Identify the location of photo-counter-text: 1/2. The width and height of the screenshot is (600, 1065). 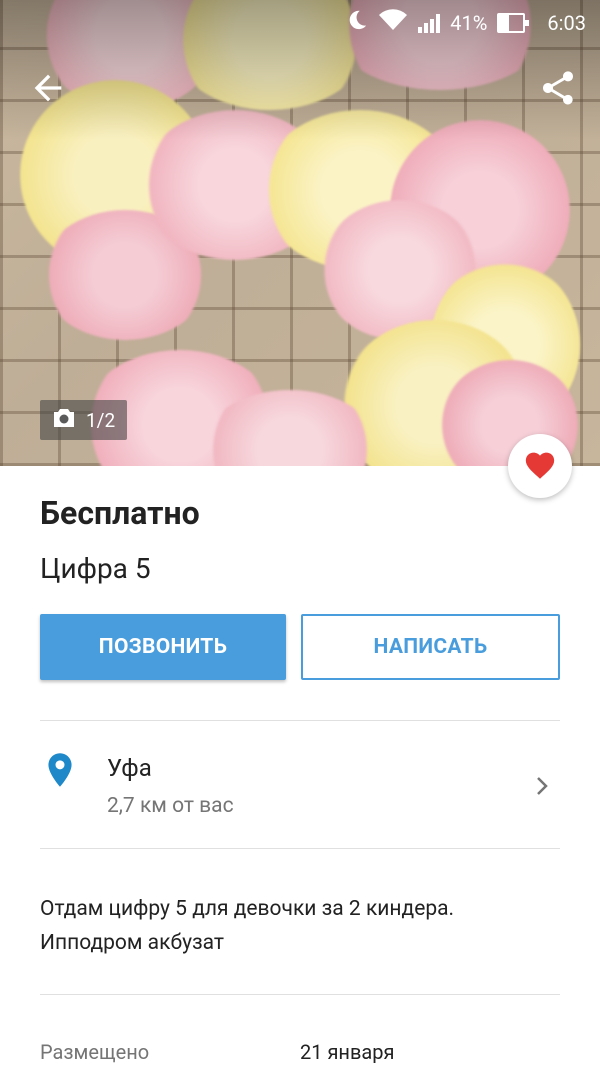
(101, 420).